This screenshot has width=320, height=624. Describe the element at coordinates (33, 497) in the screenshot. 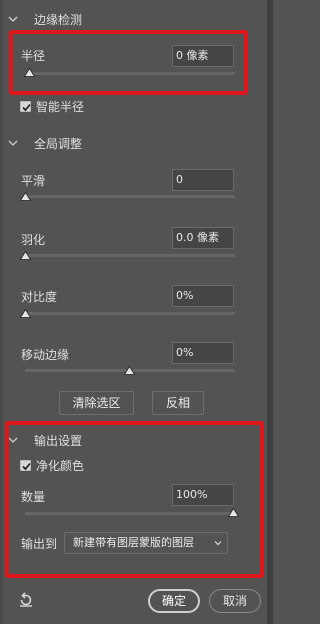

I see `amount-label: 数量` at that location.